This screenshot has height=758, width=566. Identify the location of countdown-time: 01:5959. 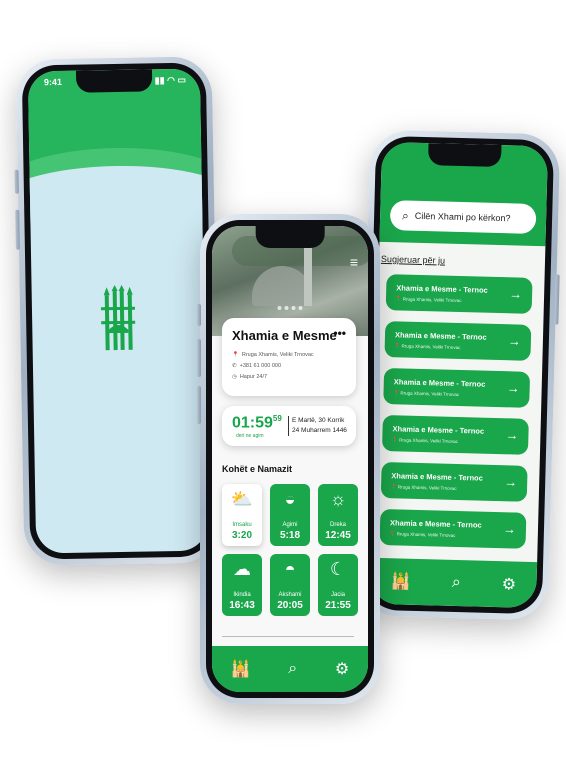
(257, 423).